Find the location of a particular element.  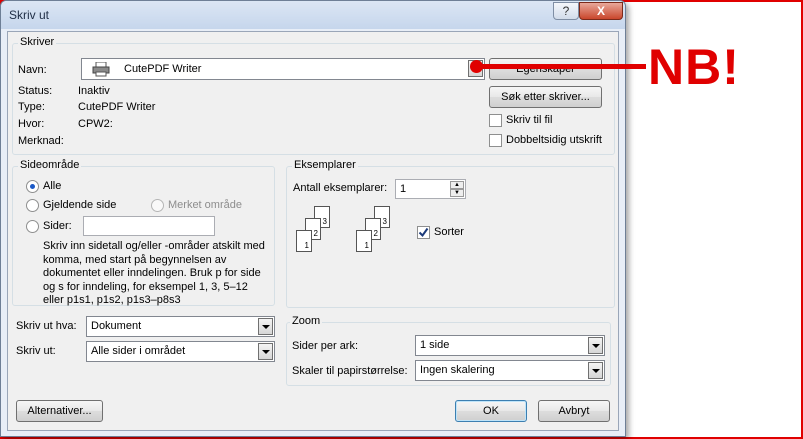

printer-name-select: CutePDF Writer is located at coordinates (283, 69).